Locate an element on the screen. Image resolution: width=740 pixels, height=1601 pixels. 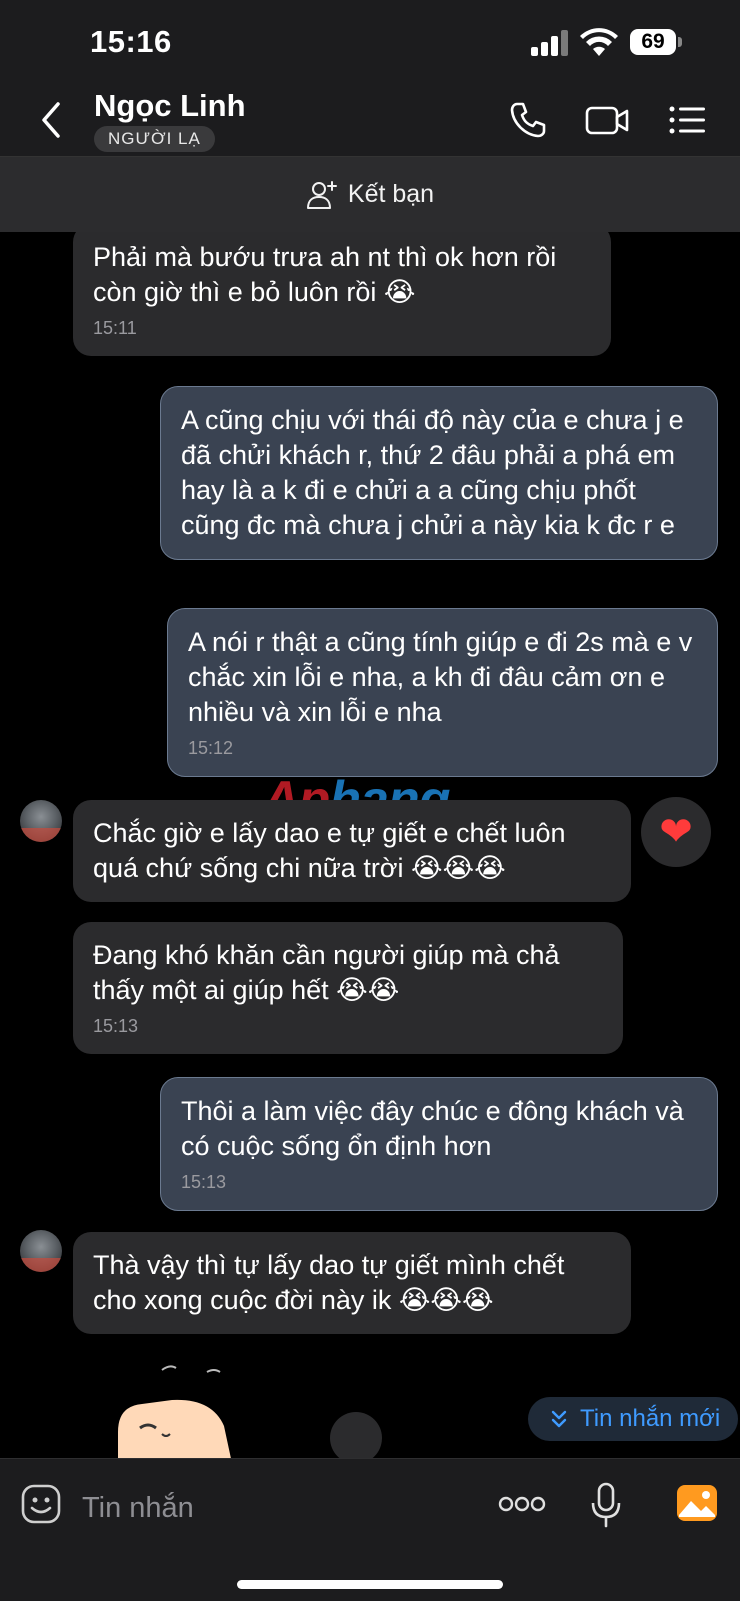
chat-header: Ngọc Linh NGƯỜI LẠ is located at coordinates (370, 121).